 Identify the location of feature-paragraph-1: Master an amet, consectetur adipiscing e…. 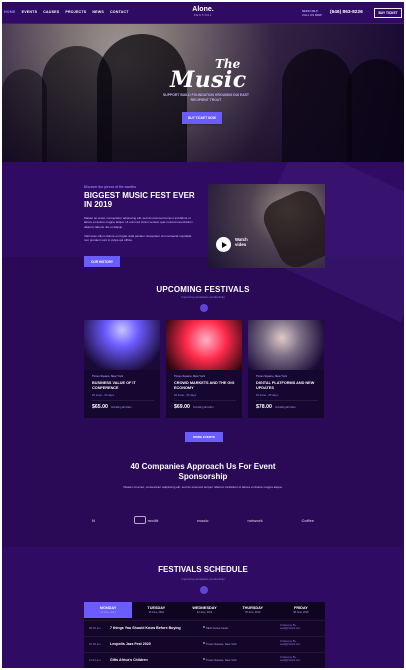
(138, 222).